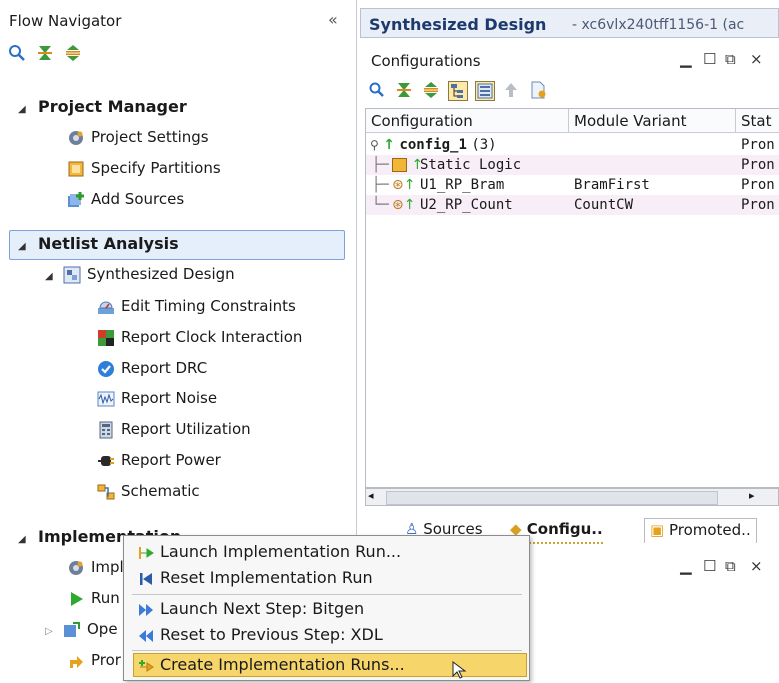 This screenshot has height=683, width=779. What do you see at coordinates (652, 121) in the screenshot?
I see `column-header-module-variant: Module Variant` at bounding box center [652, 121].